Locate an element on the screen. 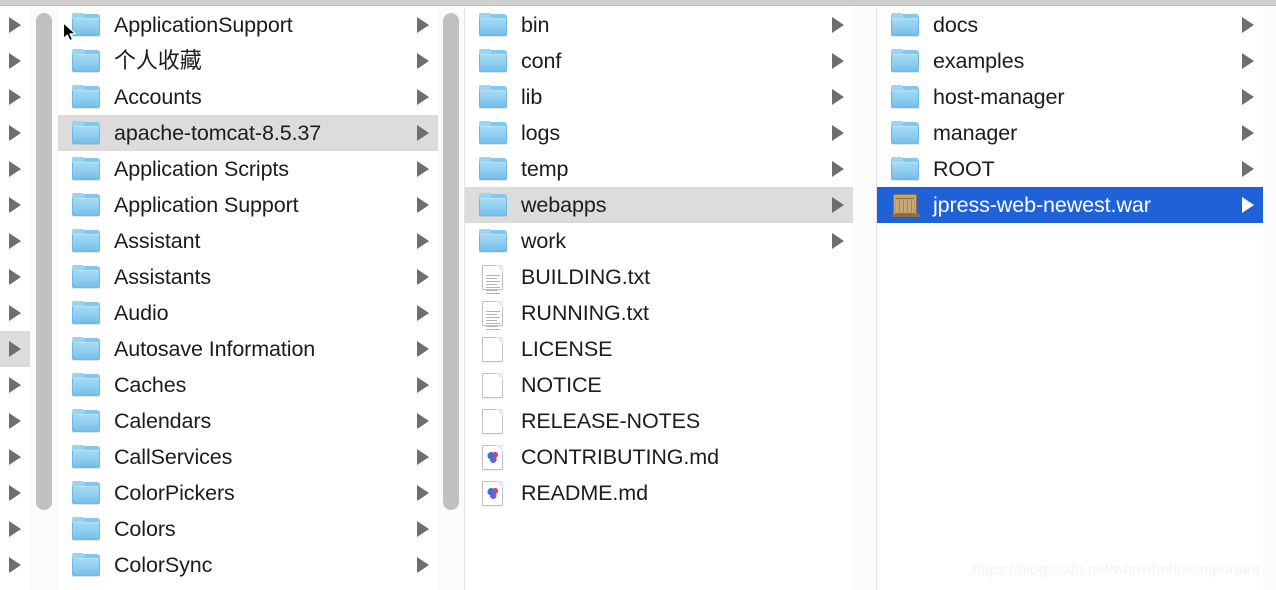 Image resolution: width=1276 pixels, height=590 pixels. list-item: conf is located at coordinates (647, 61).